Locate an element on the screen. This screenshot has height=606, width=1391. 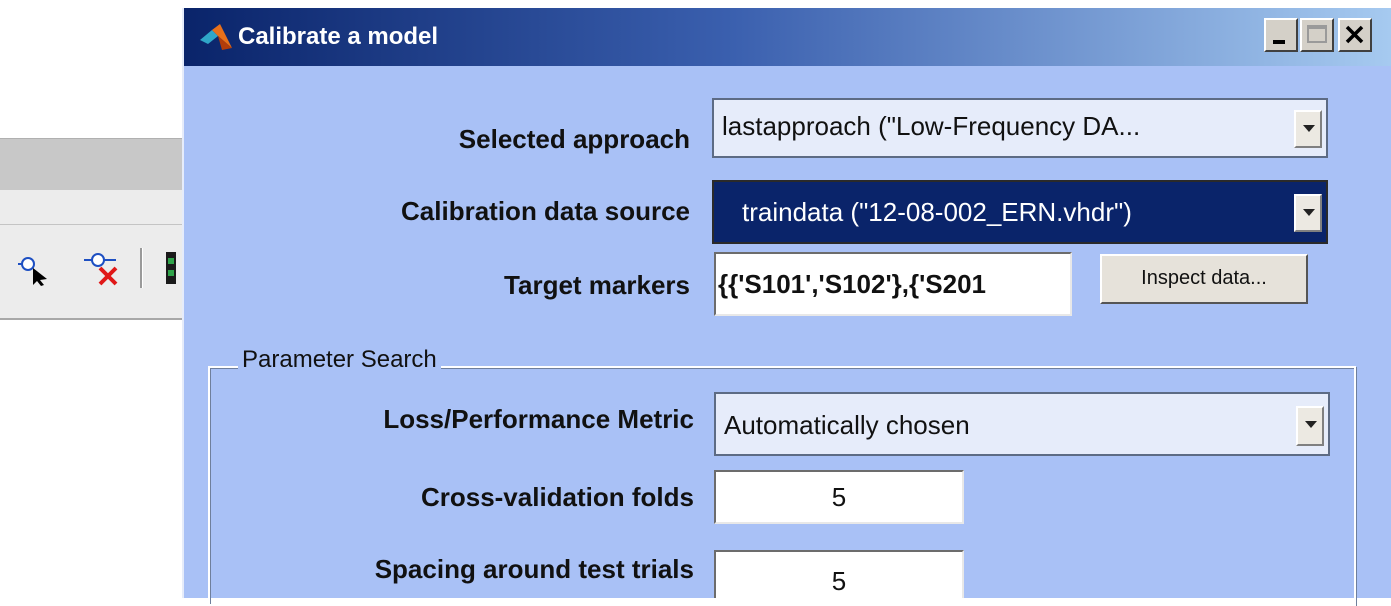
cv-folds-field: 5 is located at coordinates (839, 497).